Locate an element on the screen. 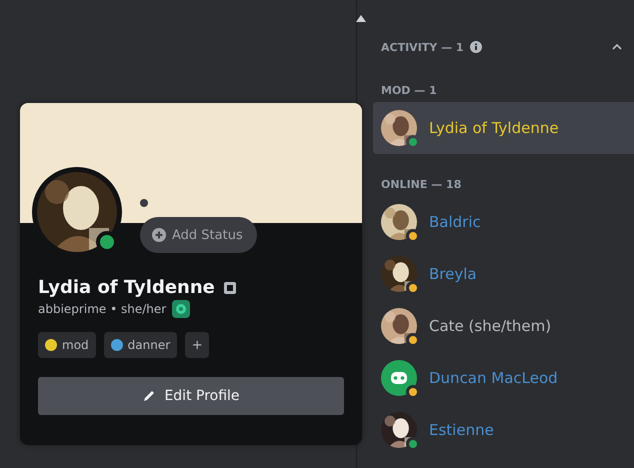  member-name: Estienne is located at coordinates (461, 430).